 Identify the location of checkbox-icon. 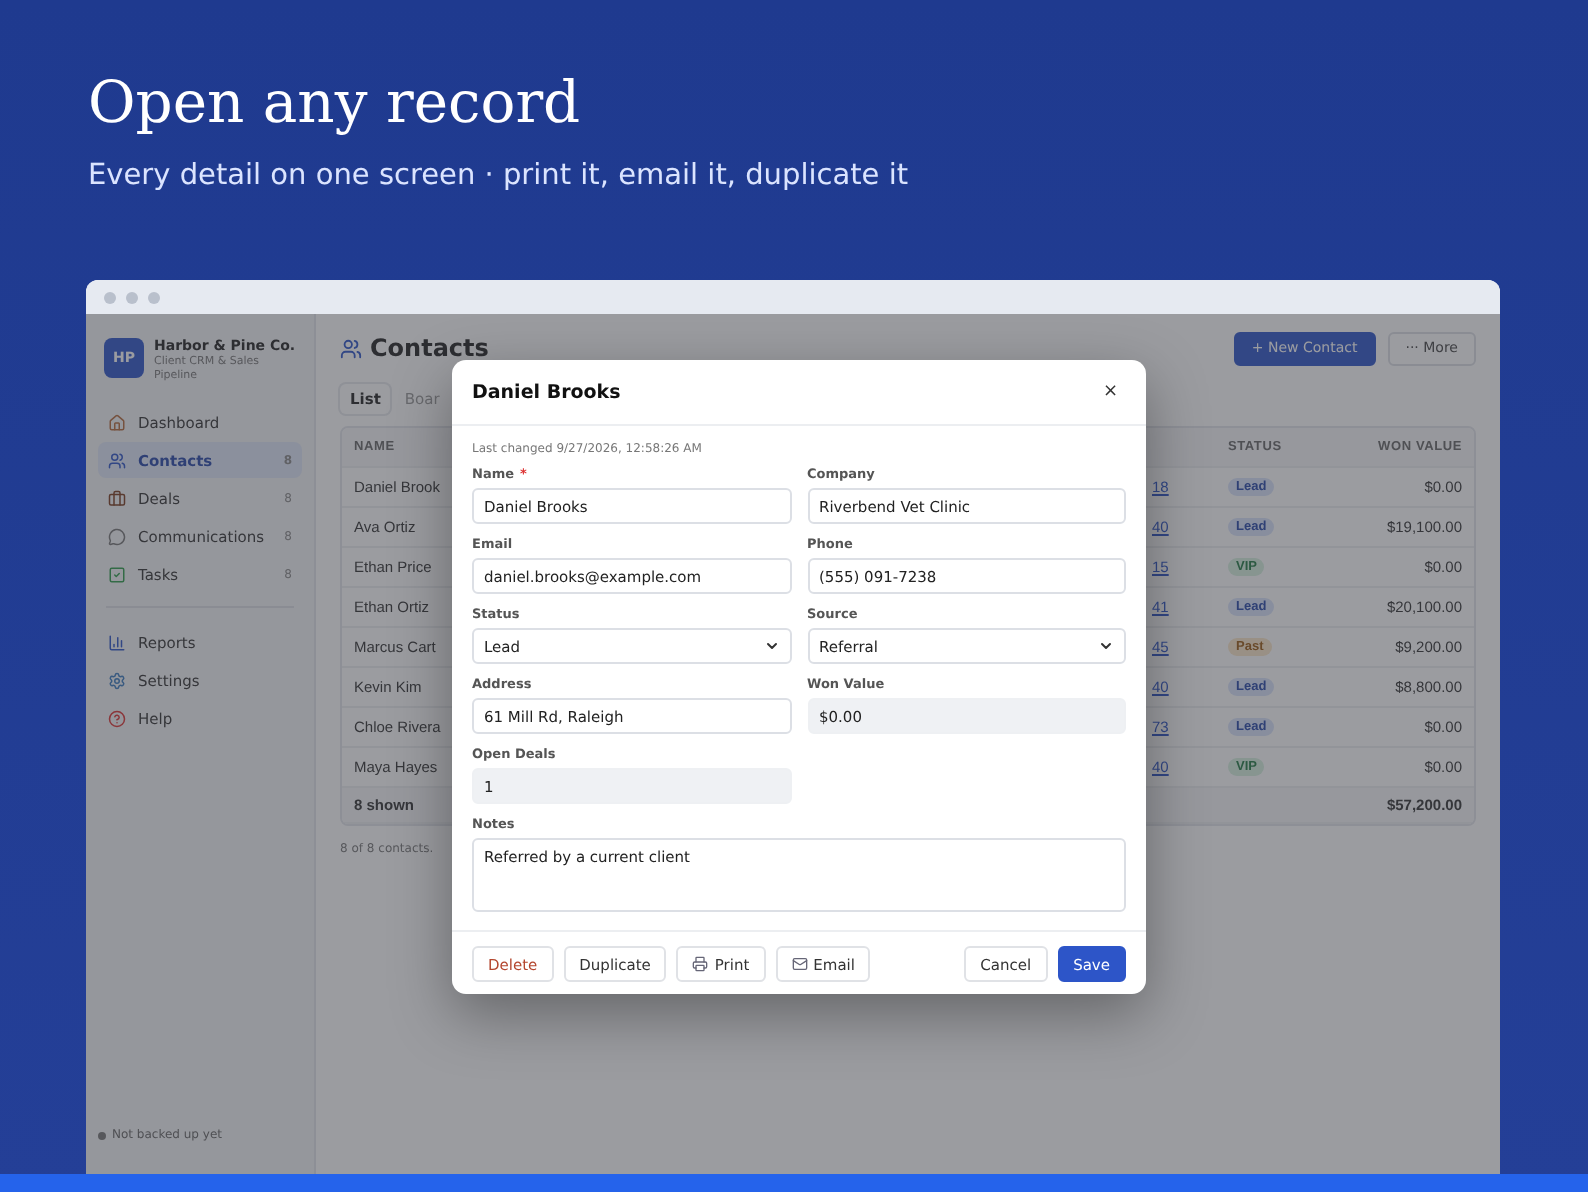
(117, 574).